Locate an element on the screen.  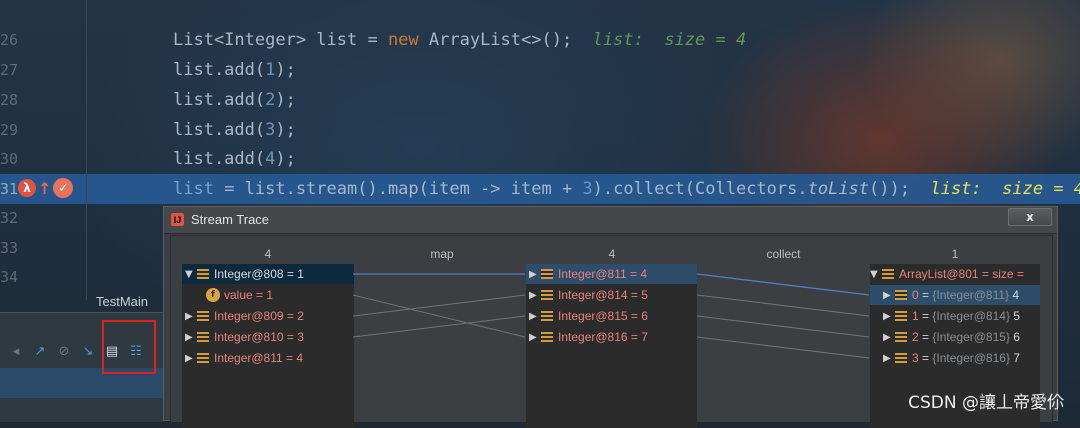
tree-row: ▼ Integer@808 = 1 is located at coordinates (268, 274).